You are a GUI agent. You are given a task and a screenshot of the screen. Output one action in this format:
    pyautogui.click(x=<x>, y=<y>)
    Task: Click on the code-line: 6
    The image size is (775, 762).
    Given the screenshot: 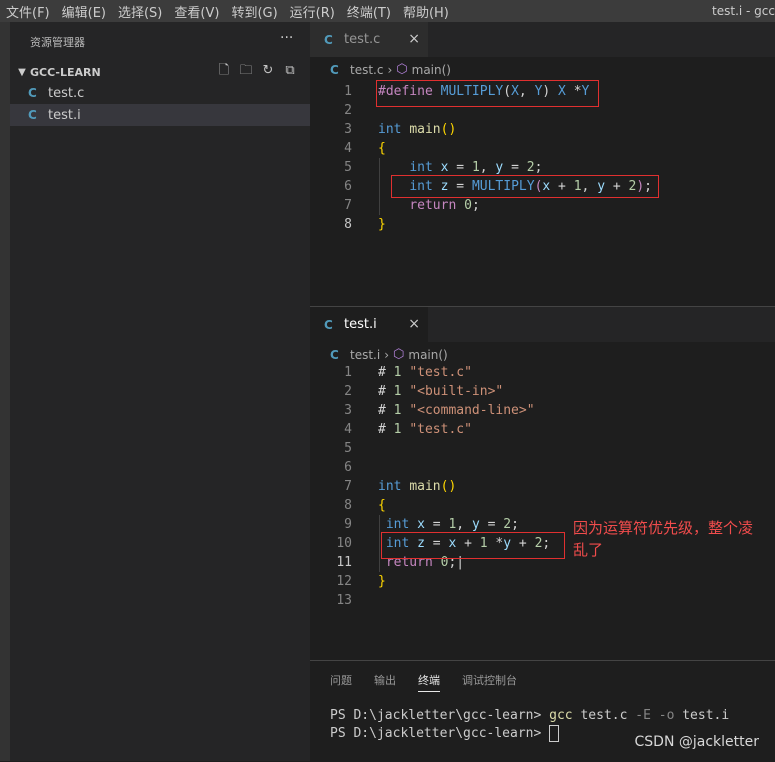 What is the action you would take?
    pyautogui.click(x=542, y=467)
    